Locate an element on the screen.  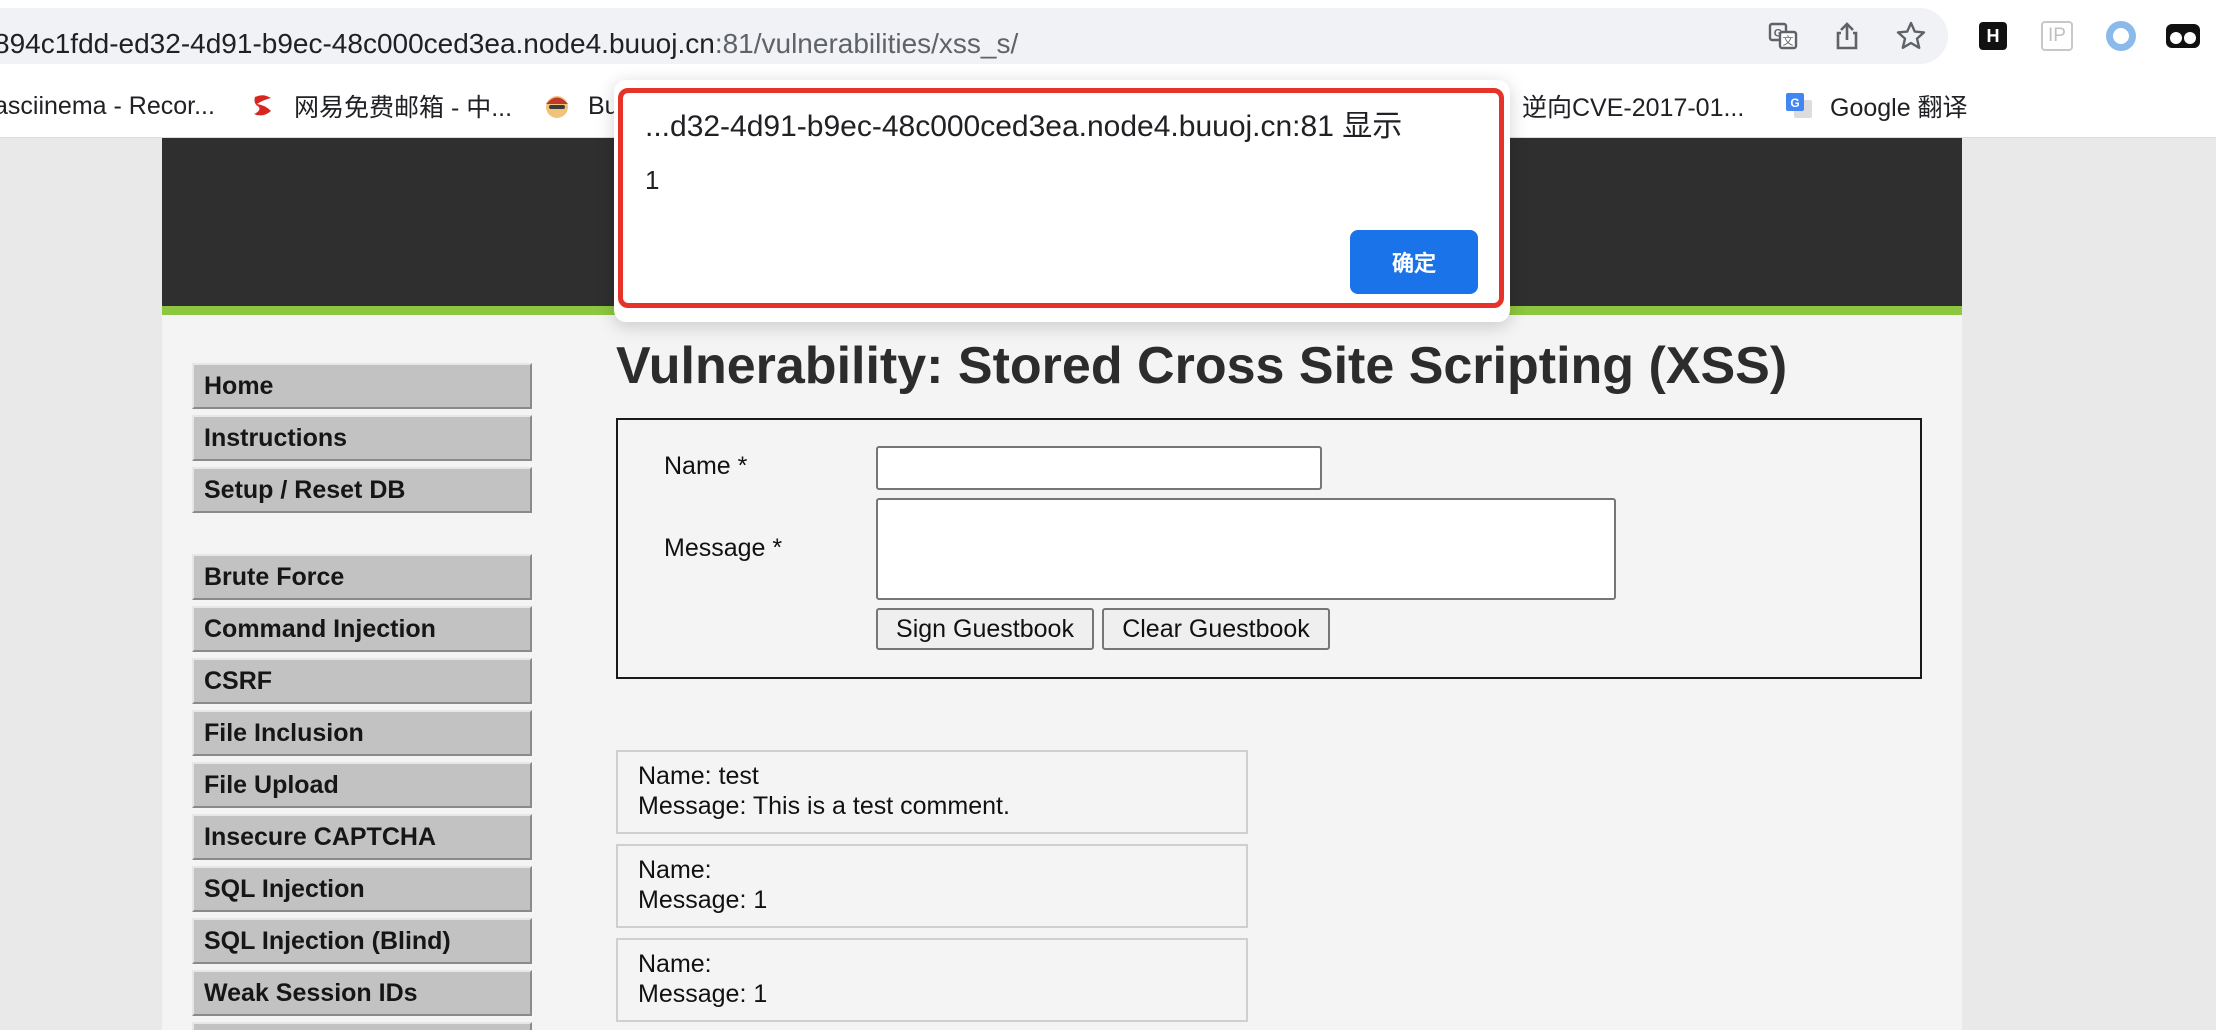
svg-text: G is located at coordinates (1794, 103).